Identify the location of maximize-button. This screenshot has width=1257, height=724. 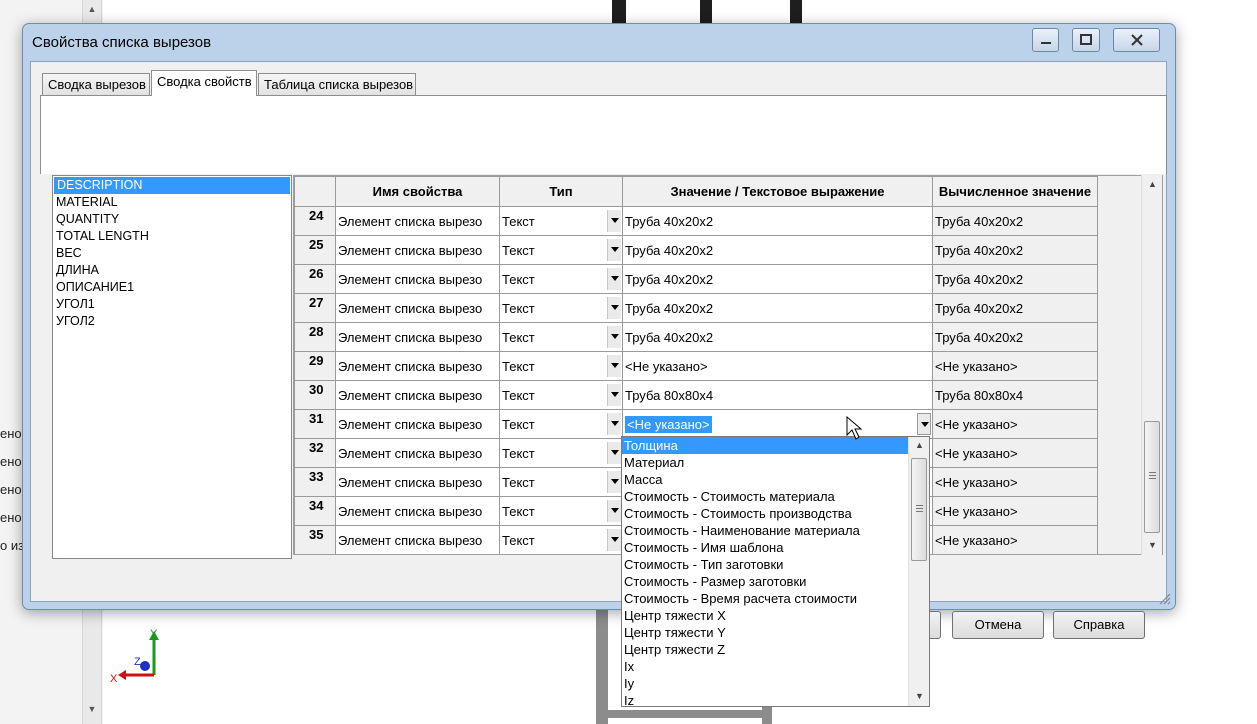
(1086, 40).